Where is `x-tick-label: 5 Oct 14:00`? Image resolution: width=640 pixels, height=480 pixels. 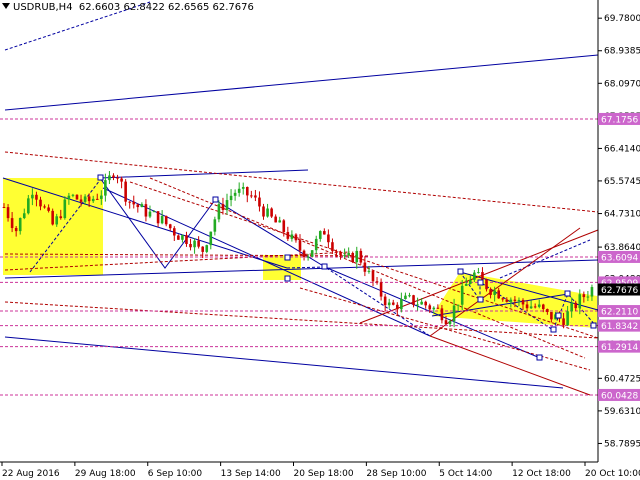 x-tick-label: 5 Oct 14:00 is located at coordinates (465, 474).